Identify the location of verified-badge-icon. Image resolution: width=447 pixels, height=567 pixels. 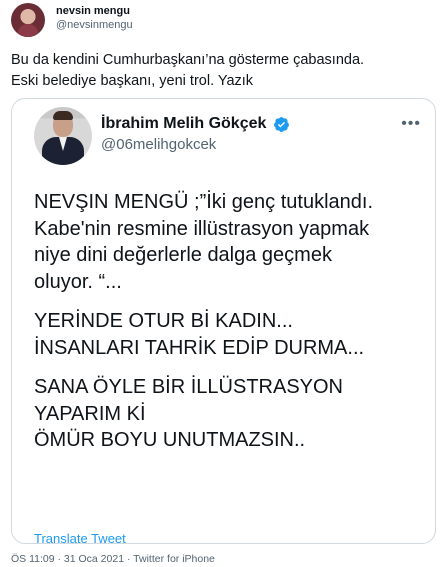
(281, 124).